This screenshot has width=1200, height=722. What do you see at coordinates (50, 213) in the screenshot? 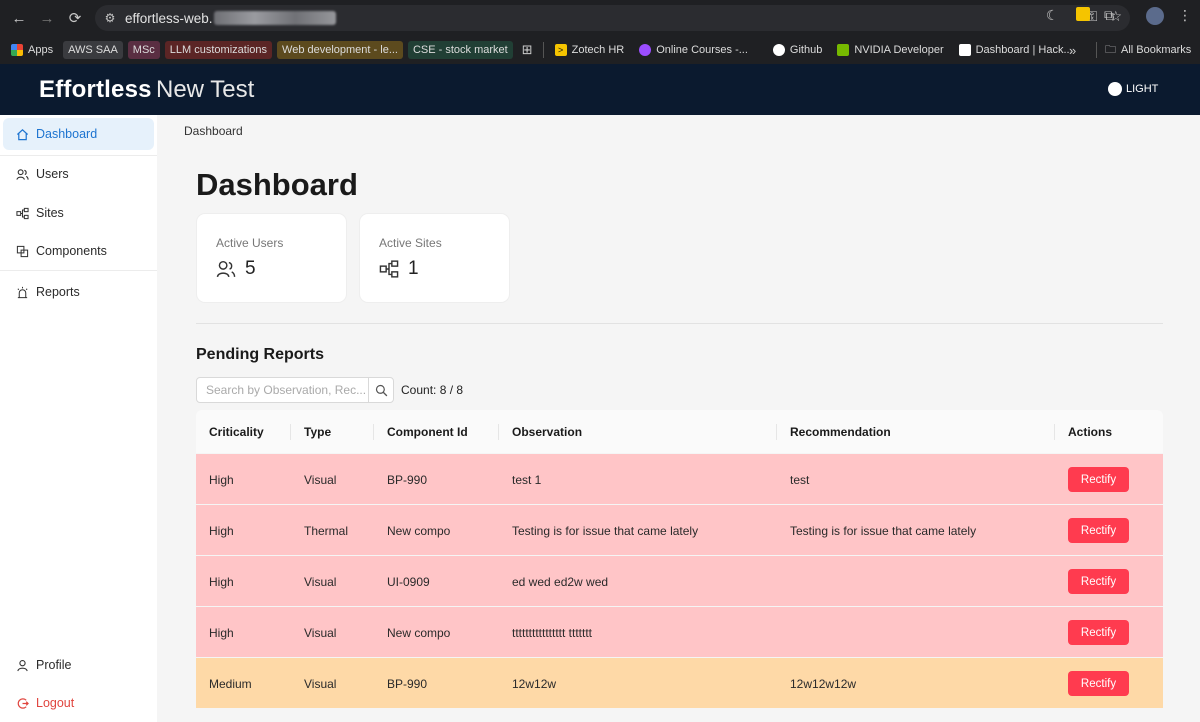
I see `sidebar-item-label: Sites` at bounding box center [50, 213].